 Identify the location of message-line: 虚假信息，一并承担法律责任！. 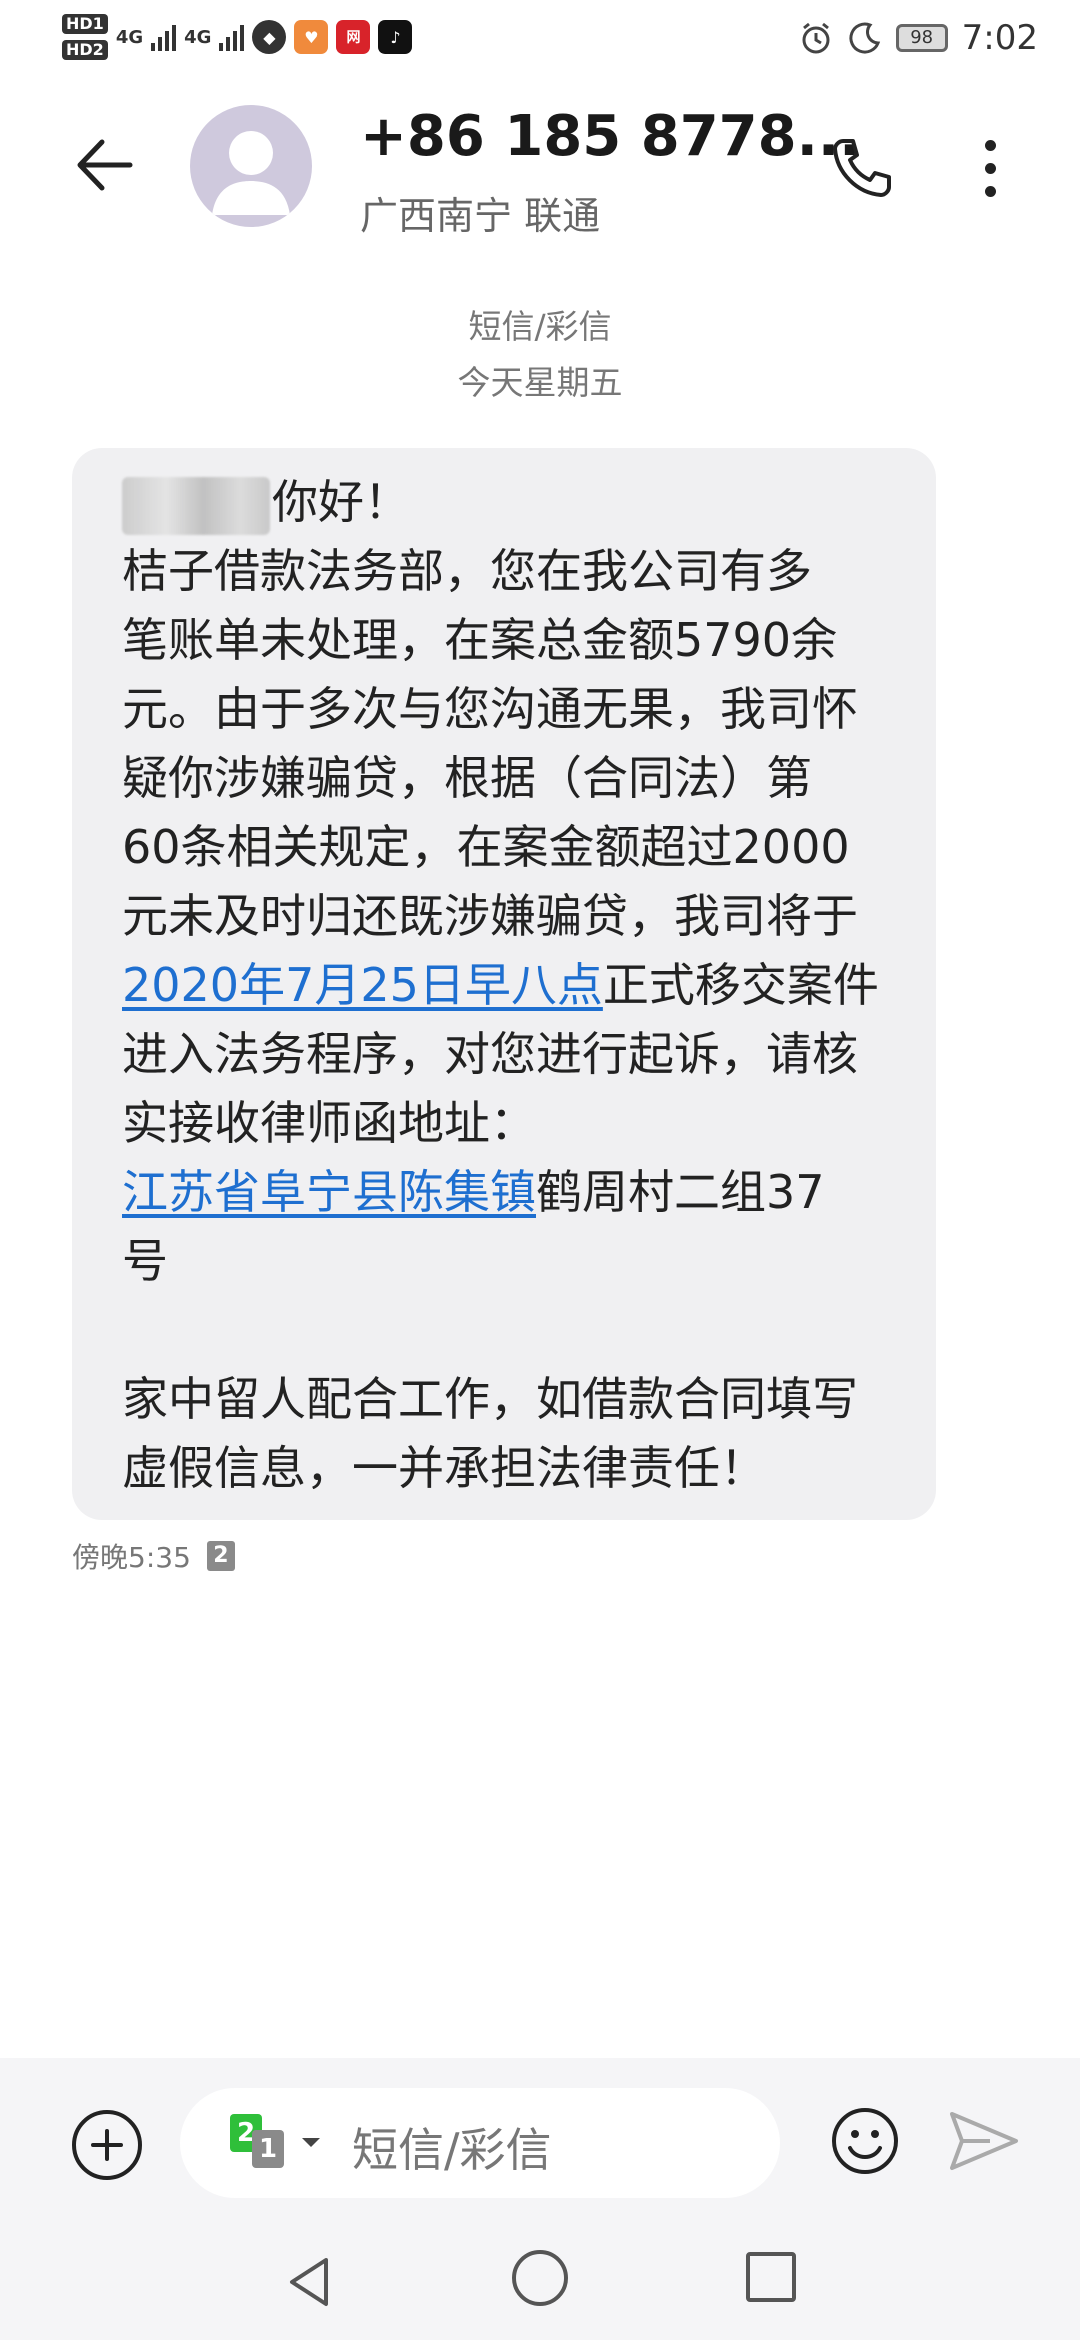
(444, 1468).